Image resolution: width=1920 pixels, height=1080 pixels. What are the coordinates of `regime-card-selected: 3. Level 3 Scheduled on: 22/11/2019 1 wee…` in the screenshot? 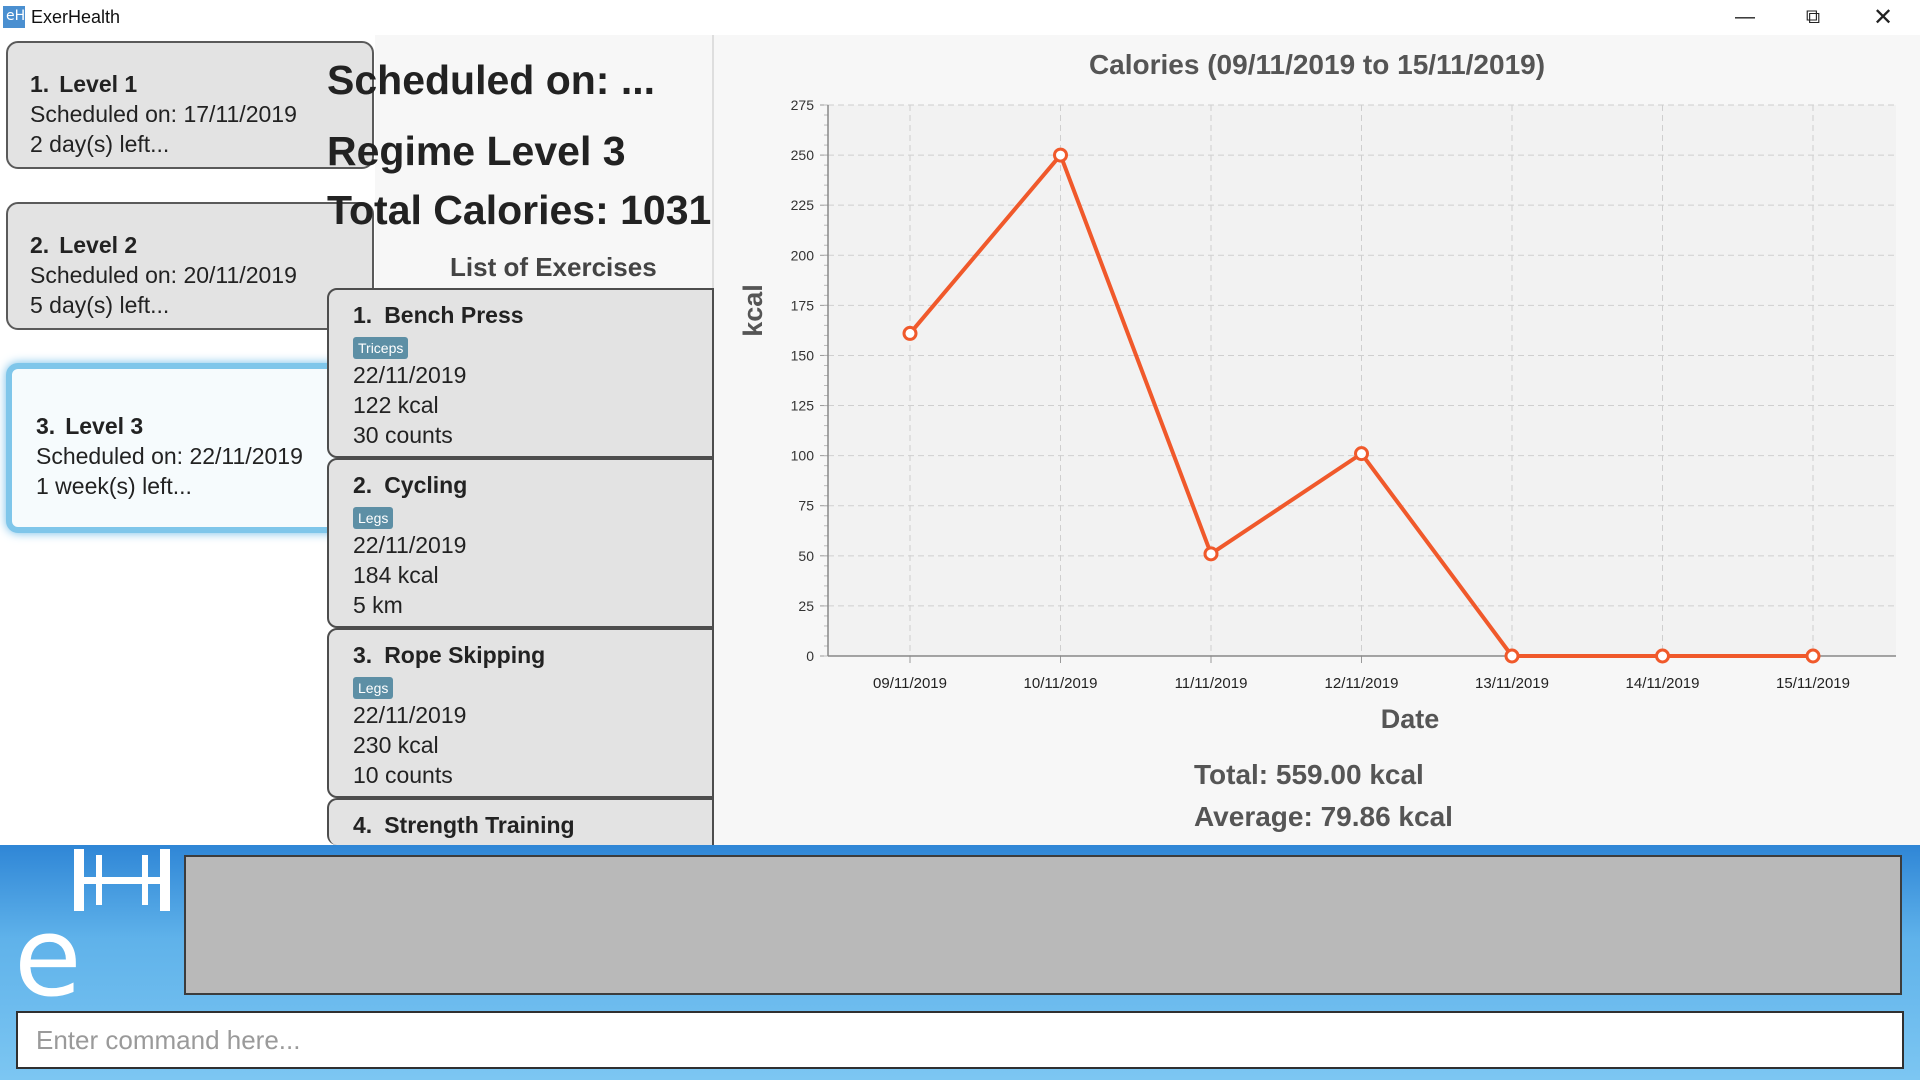 It's located at (190, 448).